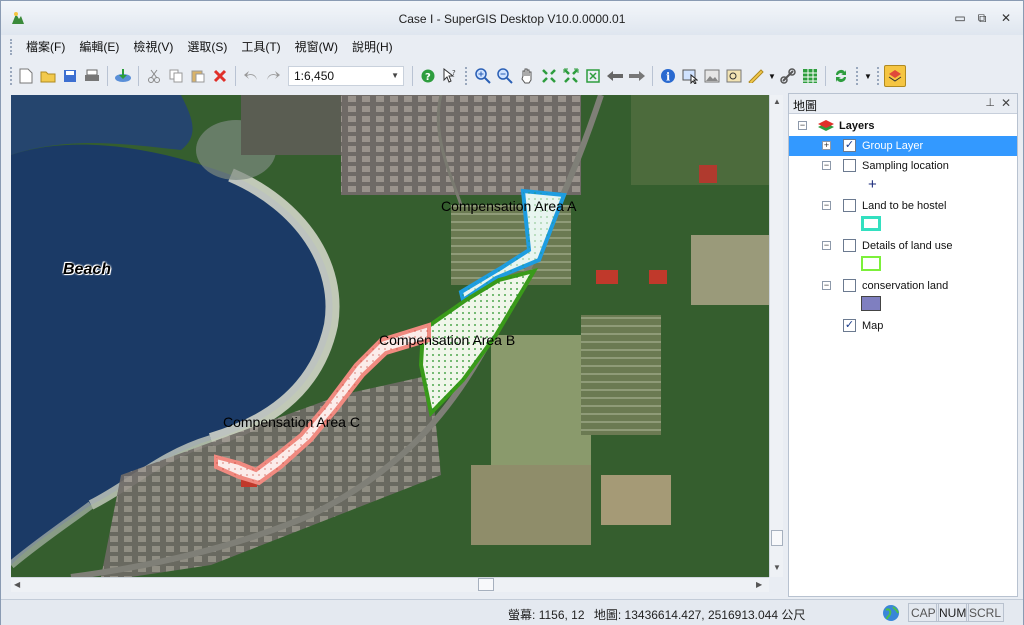 The height and width of the screenshot is (625, 1024). Describe the element at coordinates (690, 76) in the screenshot. I see `select-features-icon` at that location.